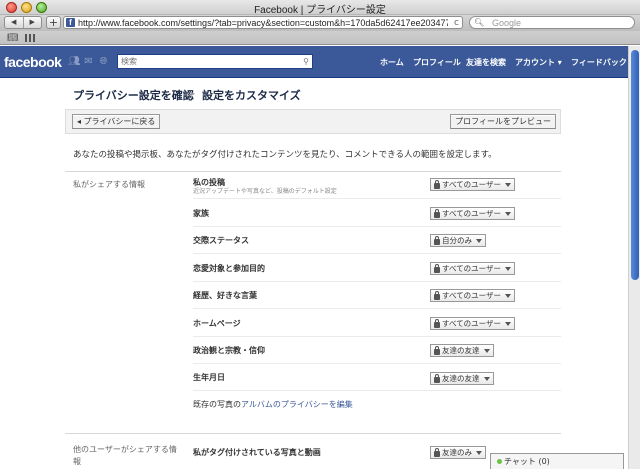 This screenshot has width=640, height=469. What do you see at coordinates (507, 23) in the screenshot?
I see `google-search-placeholder: Google` at bounding box center [507, 23].